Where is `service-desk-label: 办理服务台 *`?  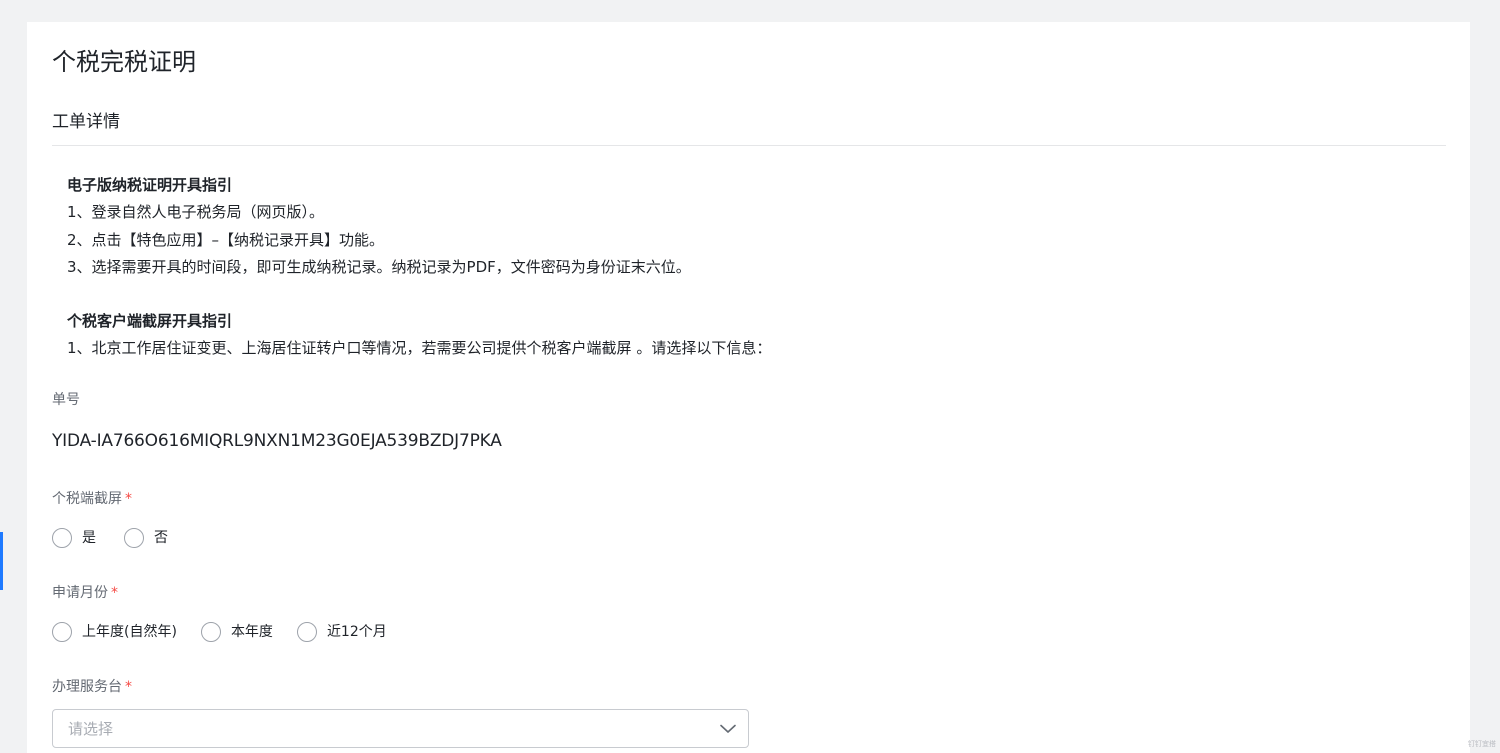
service-desk-label: 办理服务台 * is located at coordinates (92, 687).